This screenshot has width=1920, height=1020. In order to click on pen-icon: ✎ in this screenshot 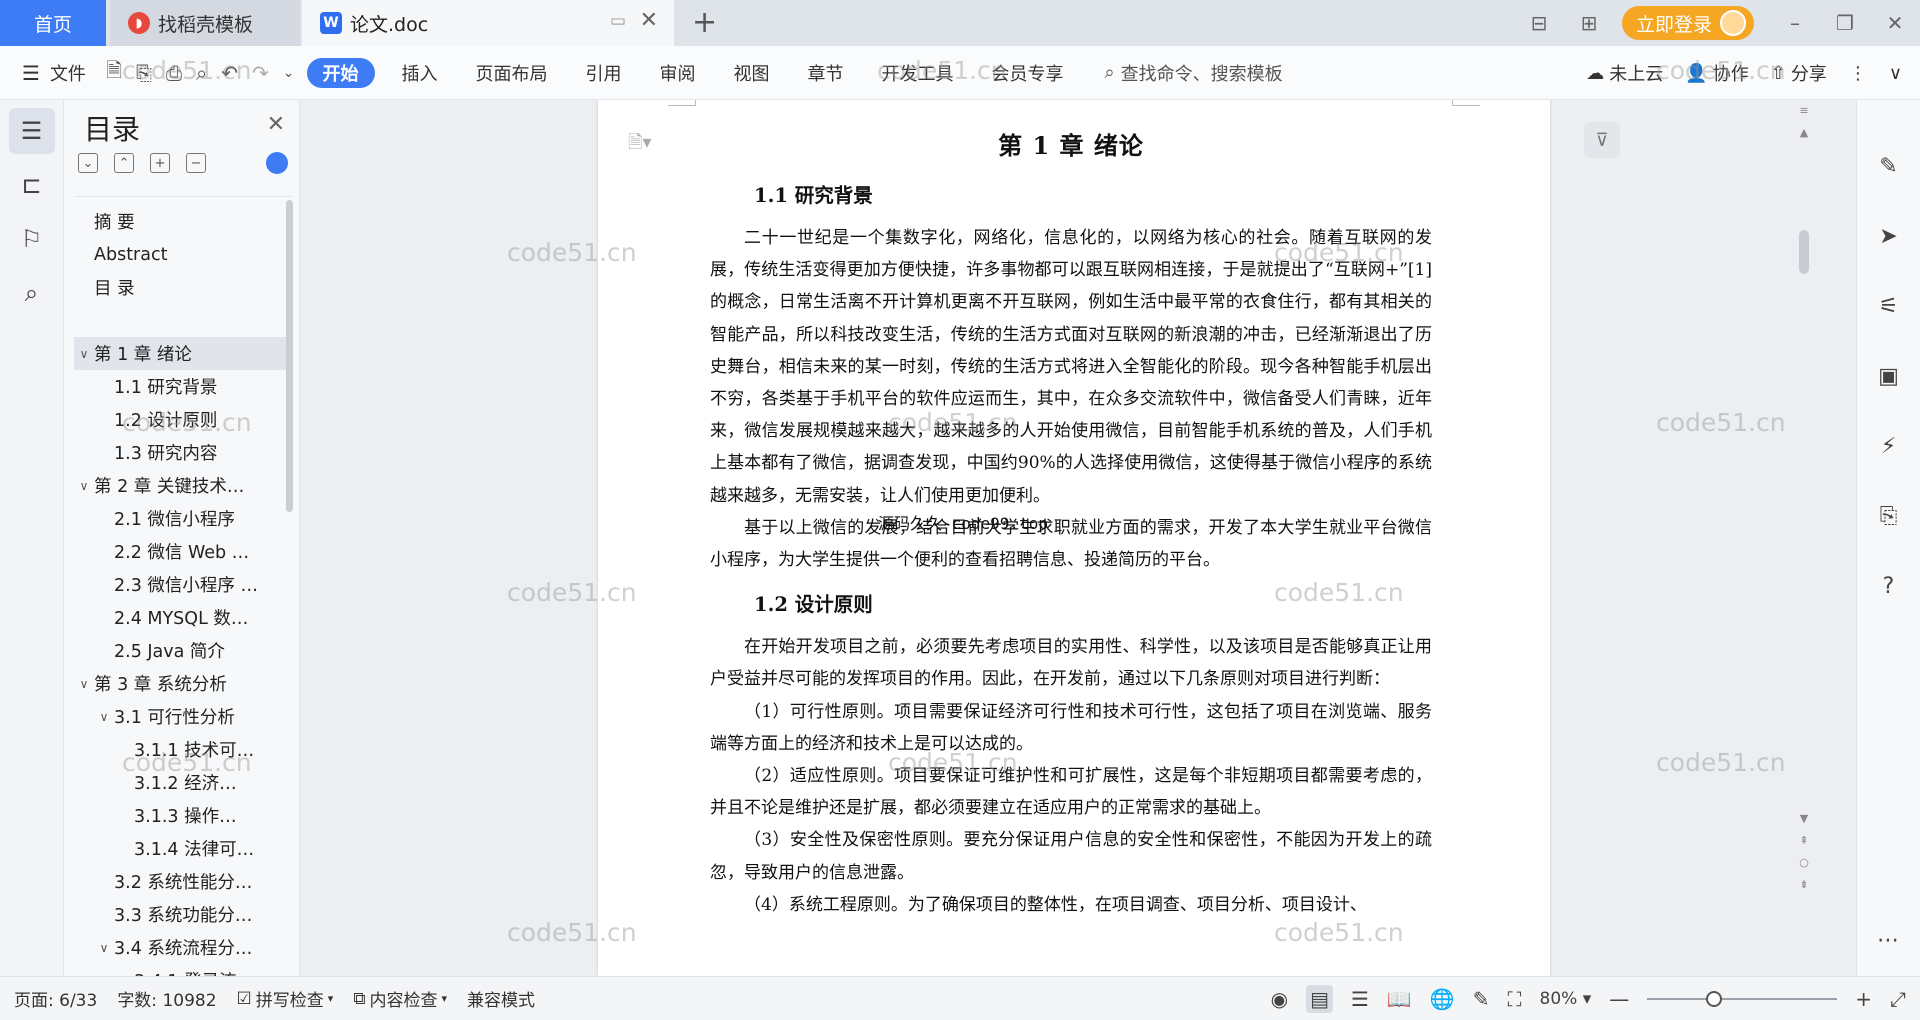, I will do `click(1889, 166)`.